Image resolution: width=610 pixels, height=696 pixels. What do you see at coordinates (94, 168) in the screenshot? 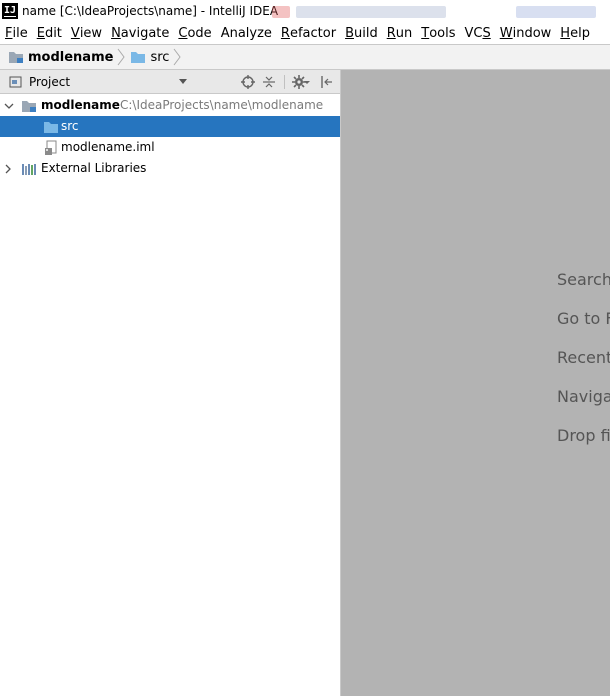
I see `external-libraries-label: External Libraries` at bounding box center [94, 168].